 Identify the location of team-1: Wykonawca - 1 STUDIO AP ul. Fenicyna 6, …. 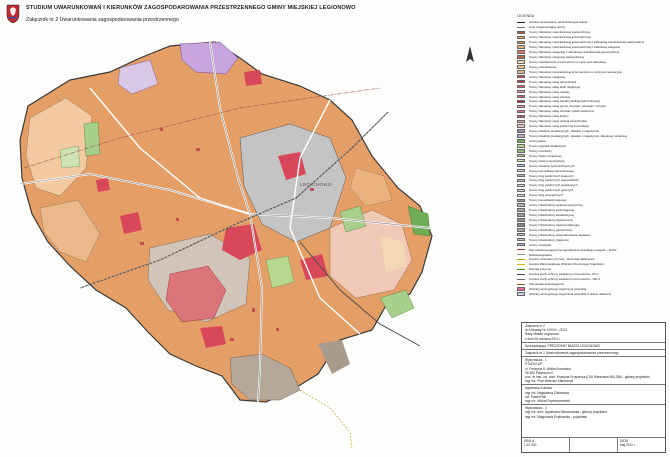
(593, 371).